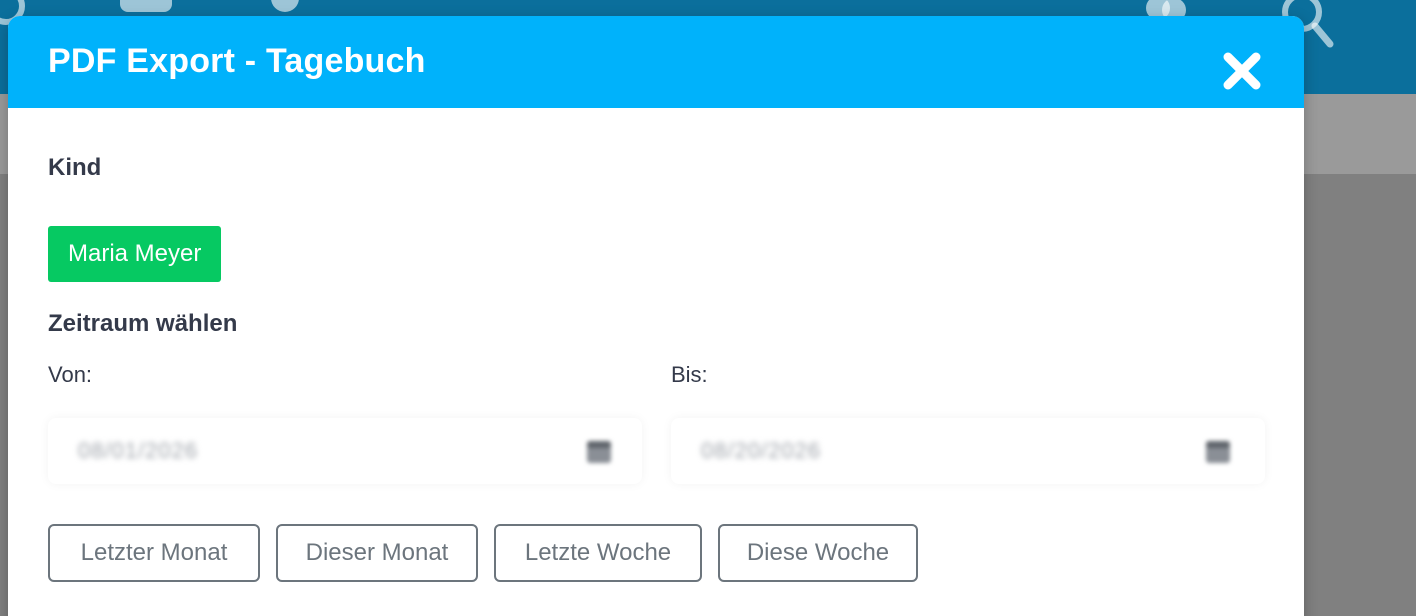  What do you see at coordinates (689, 374) in the screenshot?
I see `to-label: Bis:` at bounding box center [689, 374].